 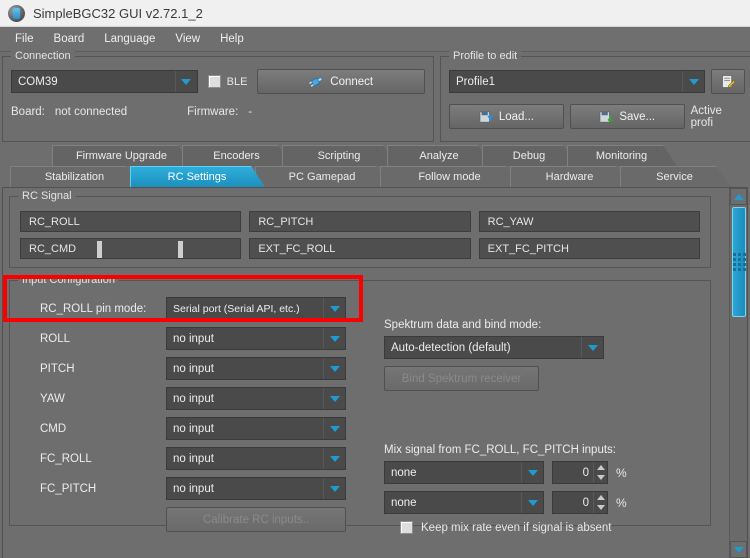 I want to click on mix-source-value-1: none, so click(x=404, y=472).